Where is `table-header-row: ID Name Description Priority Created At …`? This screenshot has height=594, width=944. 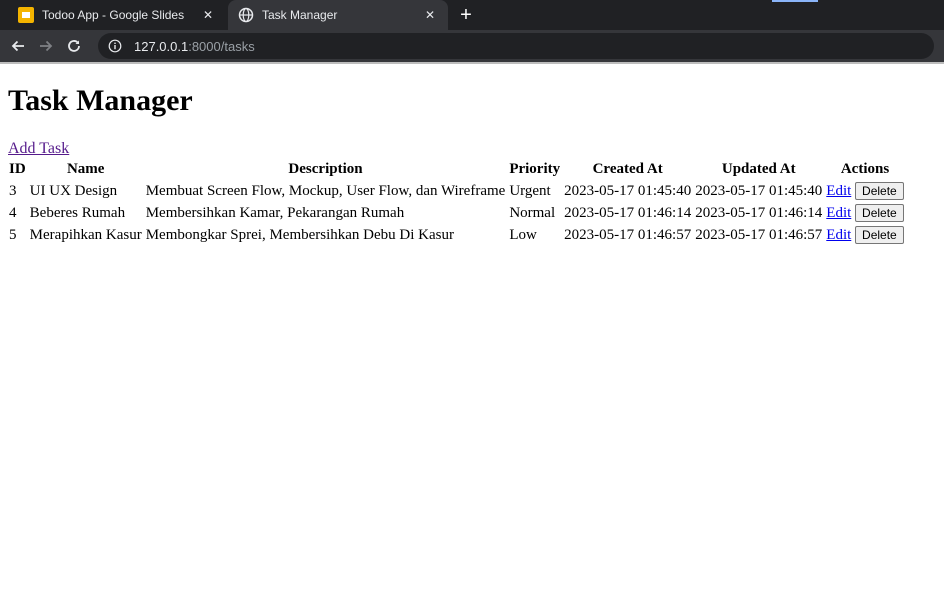 table-header-row: ID Name Description Priority Created At … is located at coordinates (456, 169).